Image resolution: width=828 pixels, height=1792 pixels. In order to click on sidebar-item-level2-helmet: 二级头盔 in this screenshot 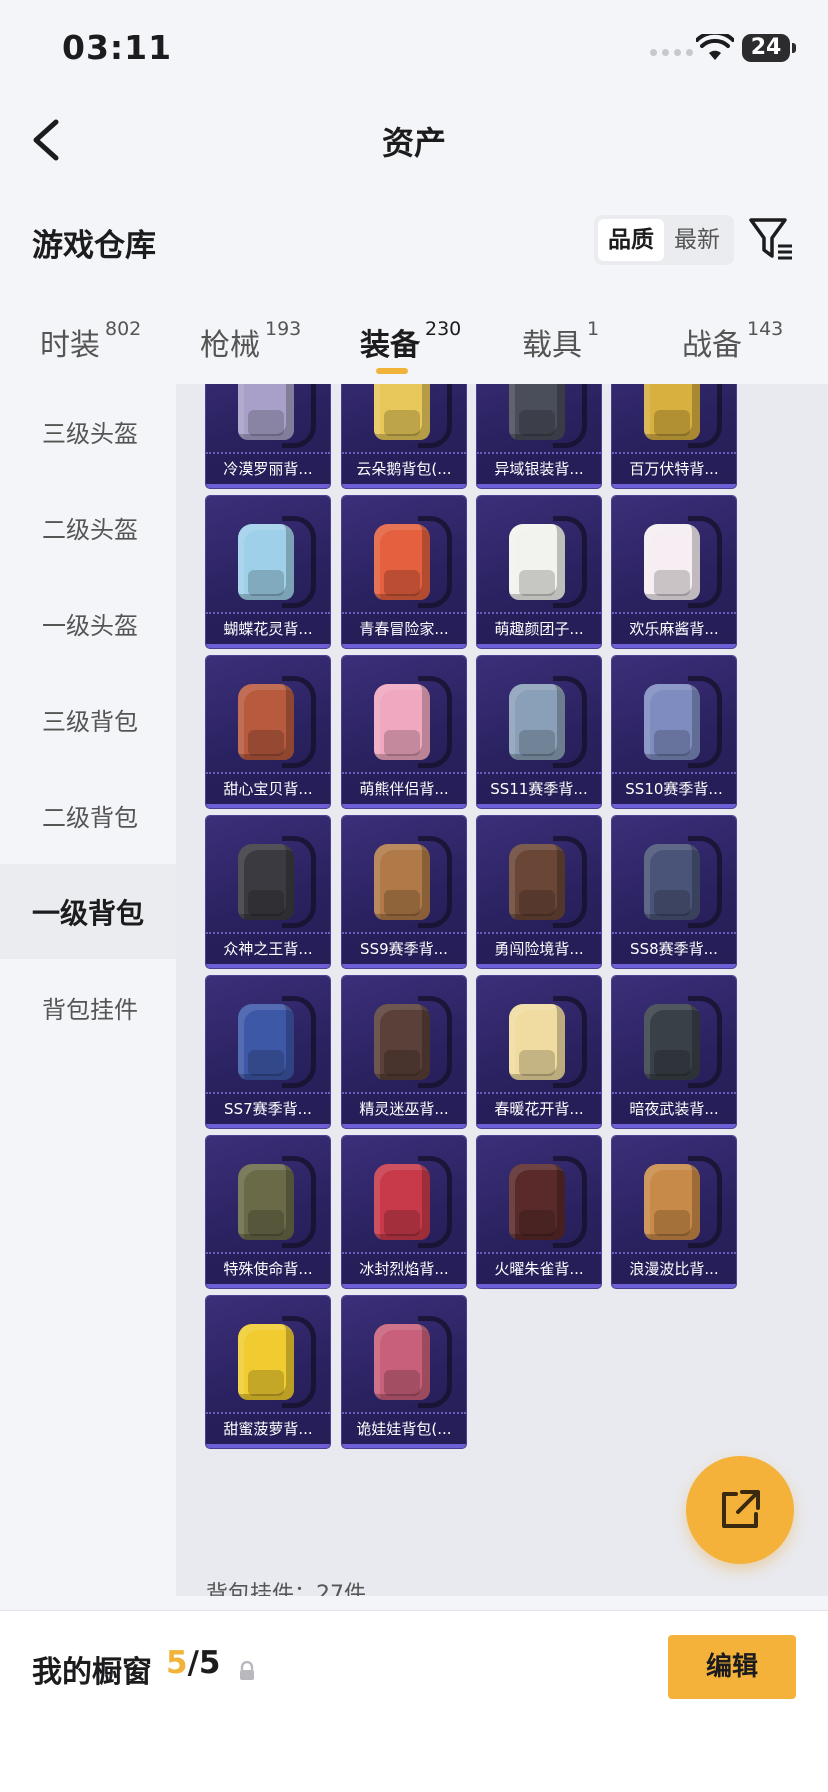, I will do `click(88, 527)`.